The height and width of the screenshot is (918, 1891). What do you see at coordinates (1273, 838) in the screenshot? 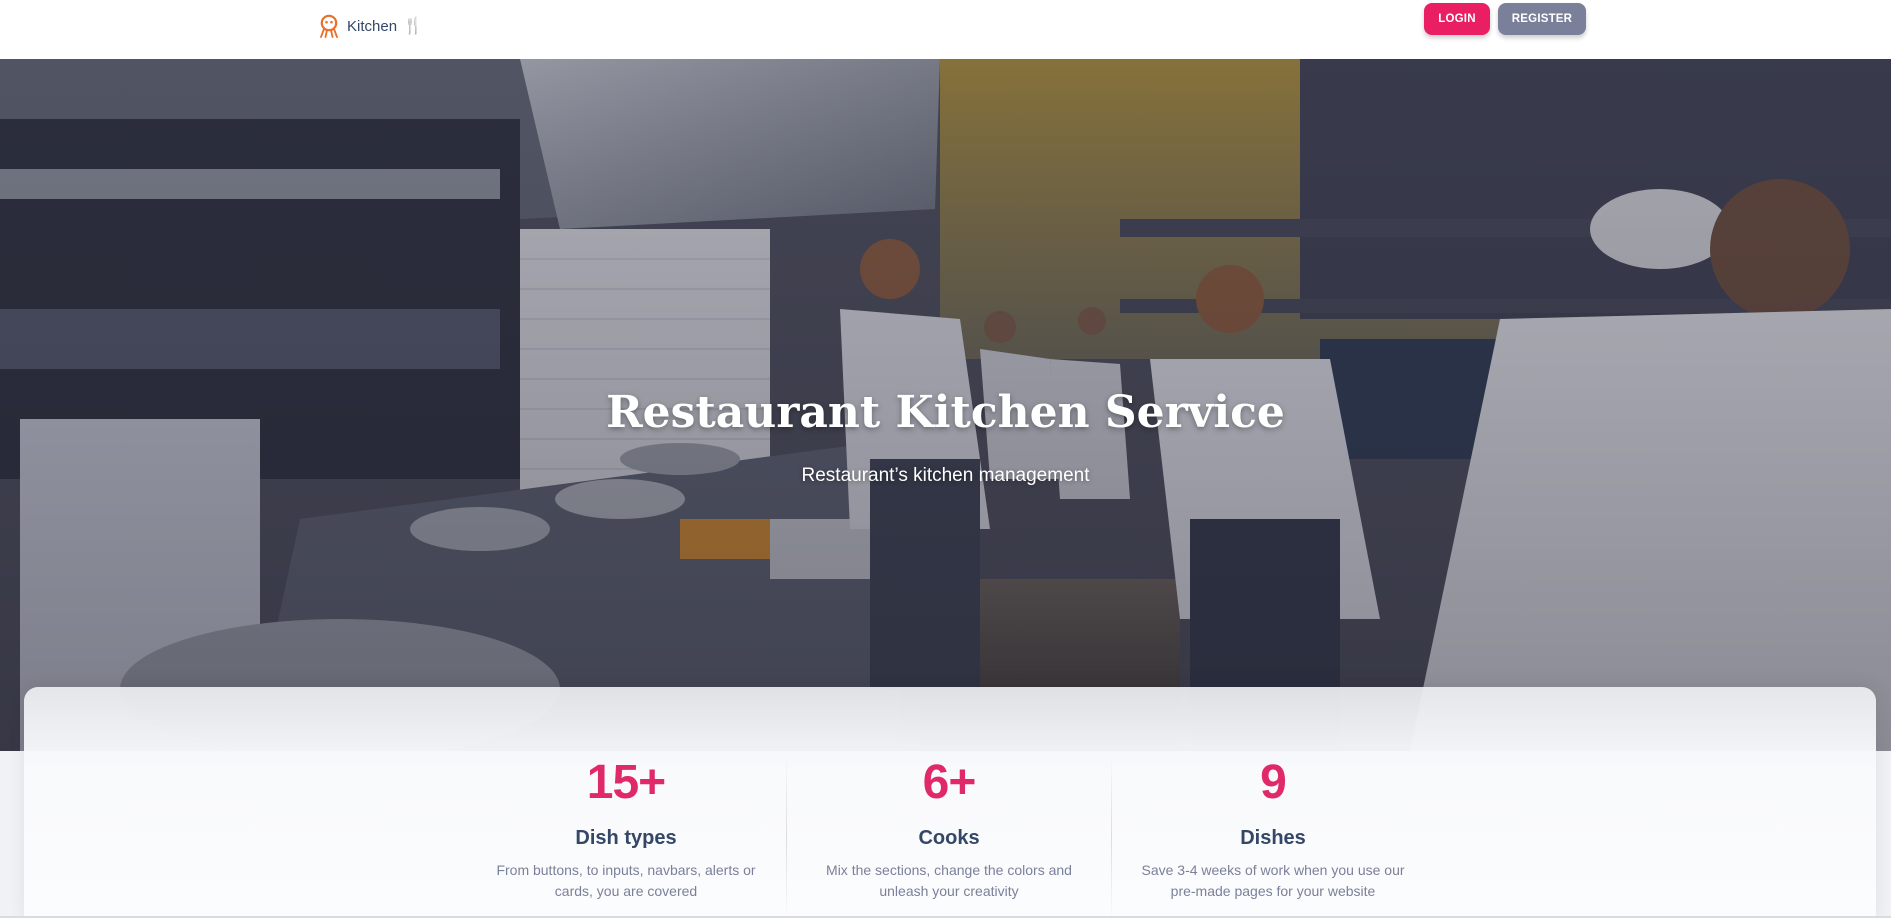
I see `stat-title: Dishes` at bounding box center [1273, 838].